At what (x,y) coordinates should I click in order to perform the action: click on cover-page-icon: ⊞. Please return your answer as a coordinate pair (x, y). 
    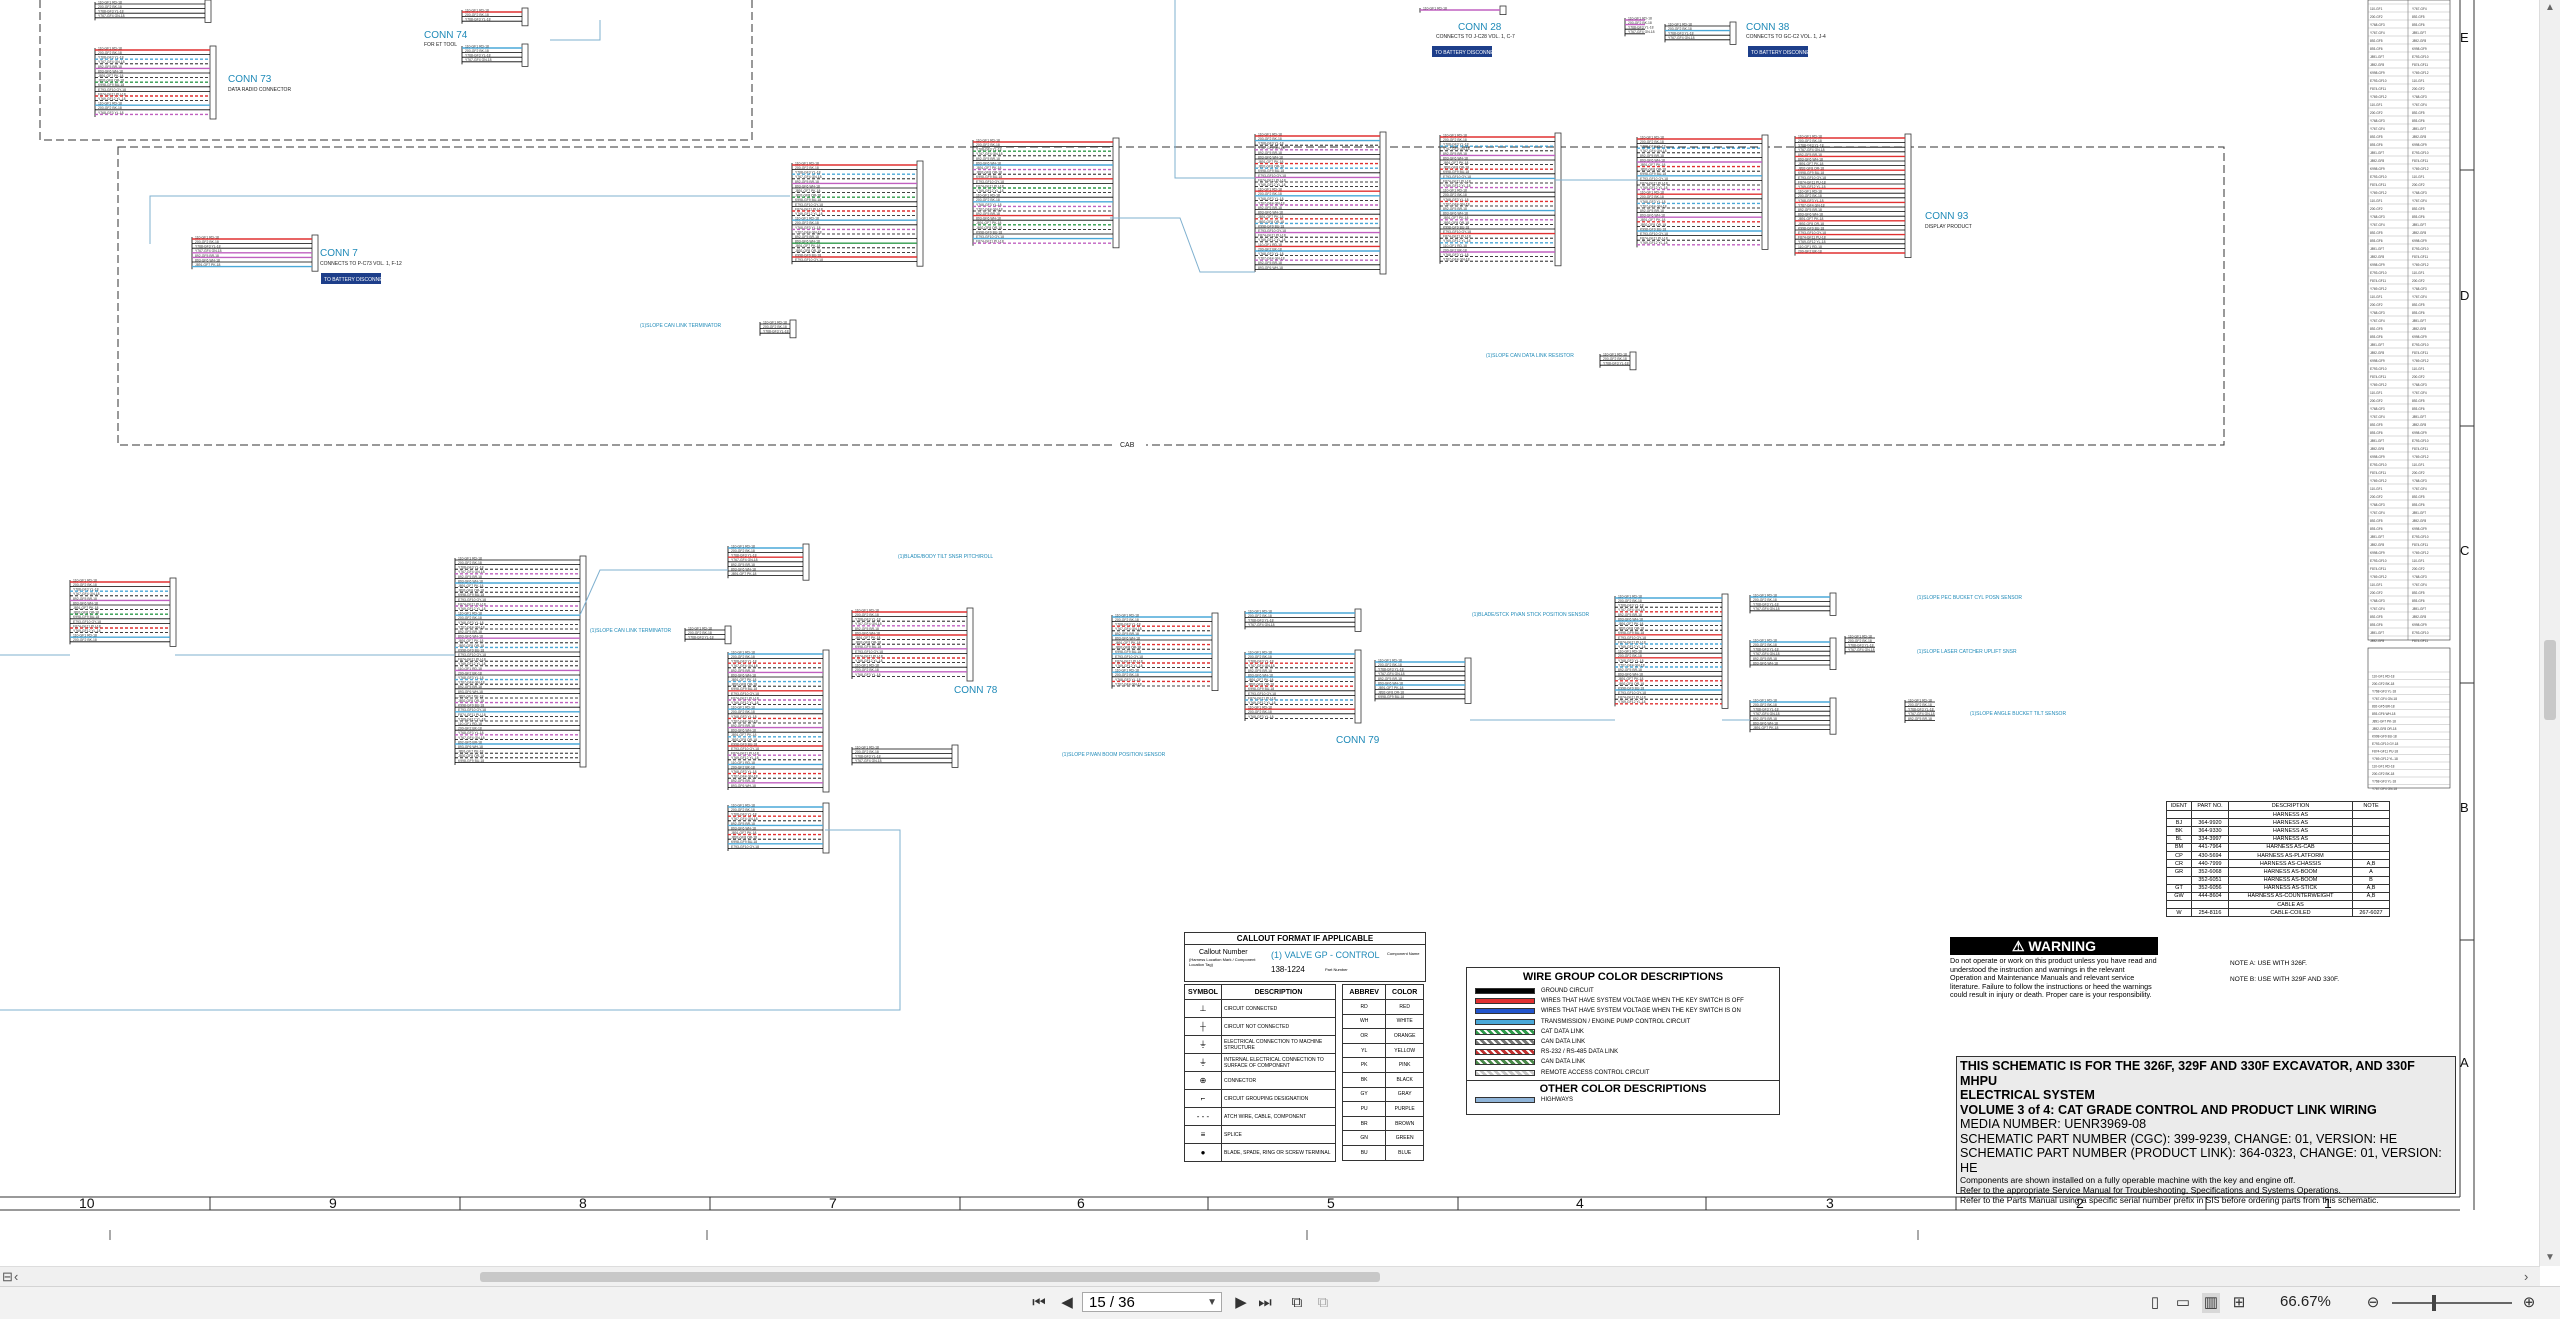
    Looking at the image, I should click on (2239, 1303).